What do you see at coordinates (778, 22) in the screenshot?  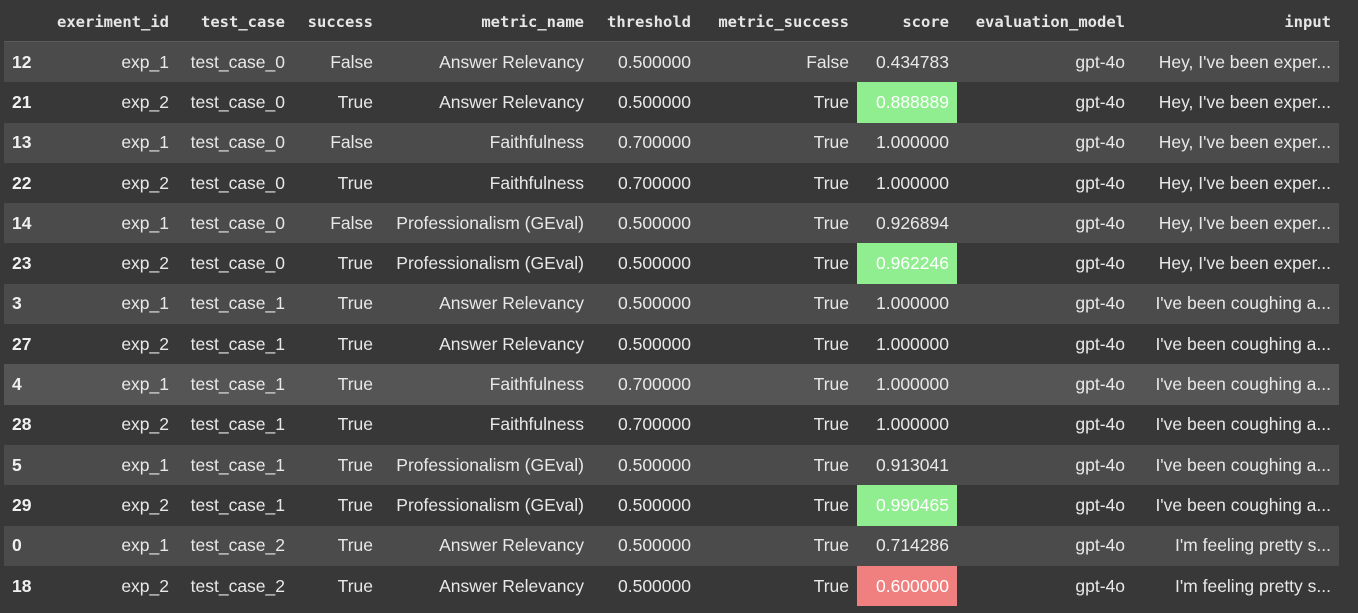 I see `column-header-metric-success: metric_success` at bounding box center [778, 22].